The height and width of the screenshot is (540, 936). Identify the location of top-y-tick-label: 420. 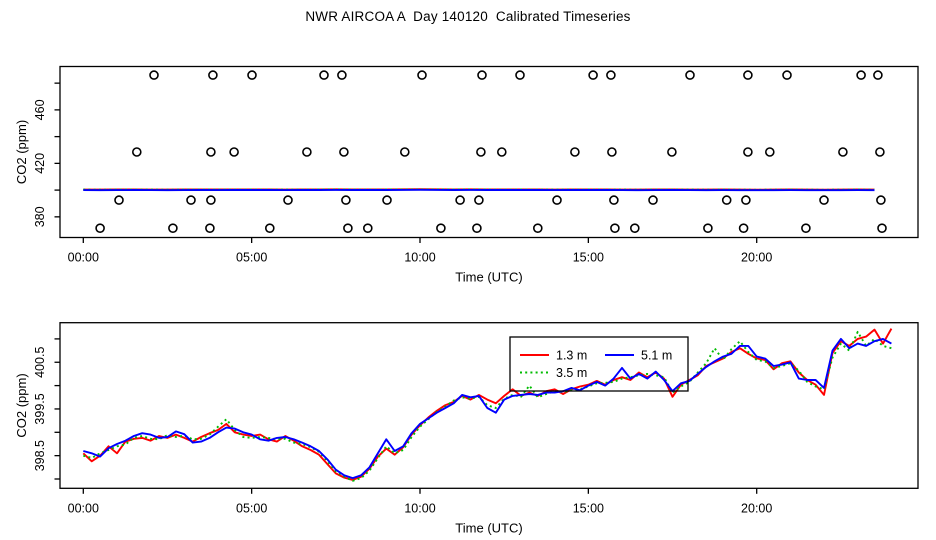
(40, 163).